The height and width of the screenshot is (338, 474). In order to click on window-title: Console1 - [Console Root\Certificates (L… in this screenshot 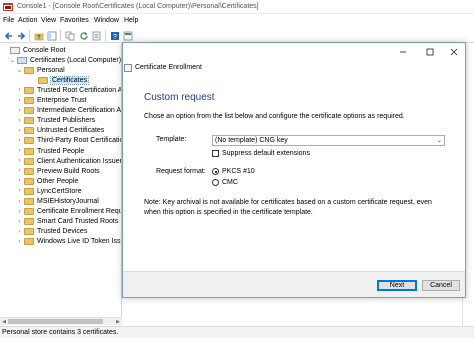, I will do `click(138, 6)`.